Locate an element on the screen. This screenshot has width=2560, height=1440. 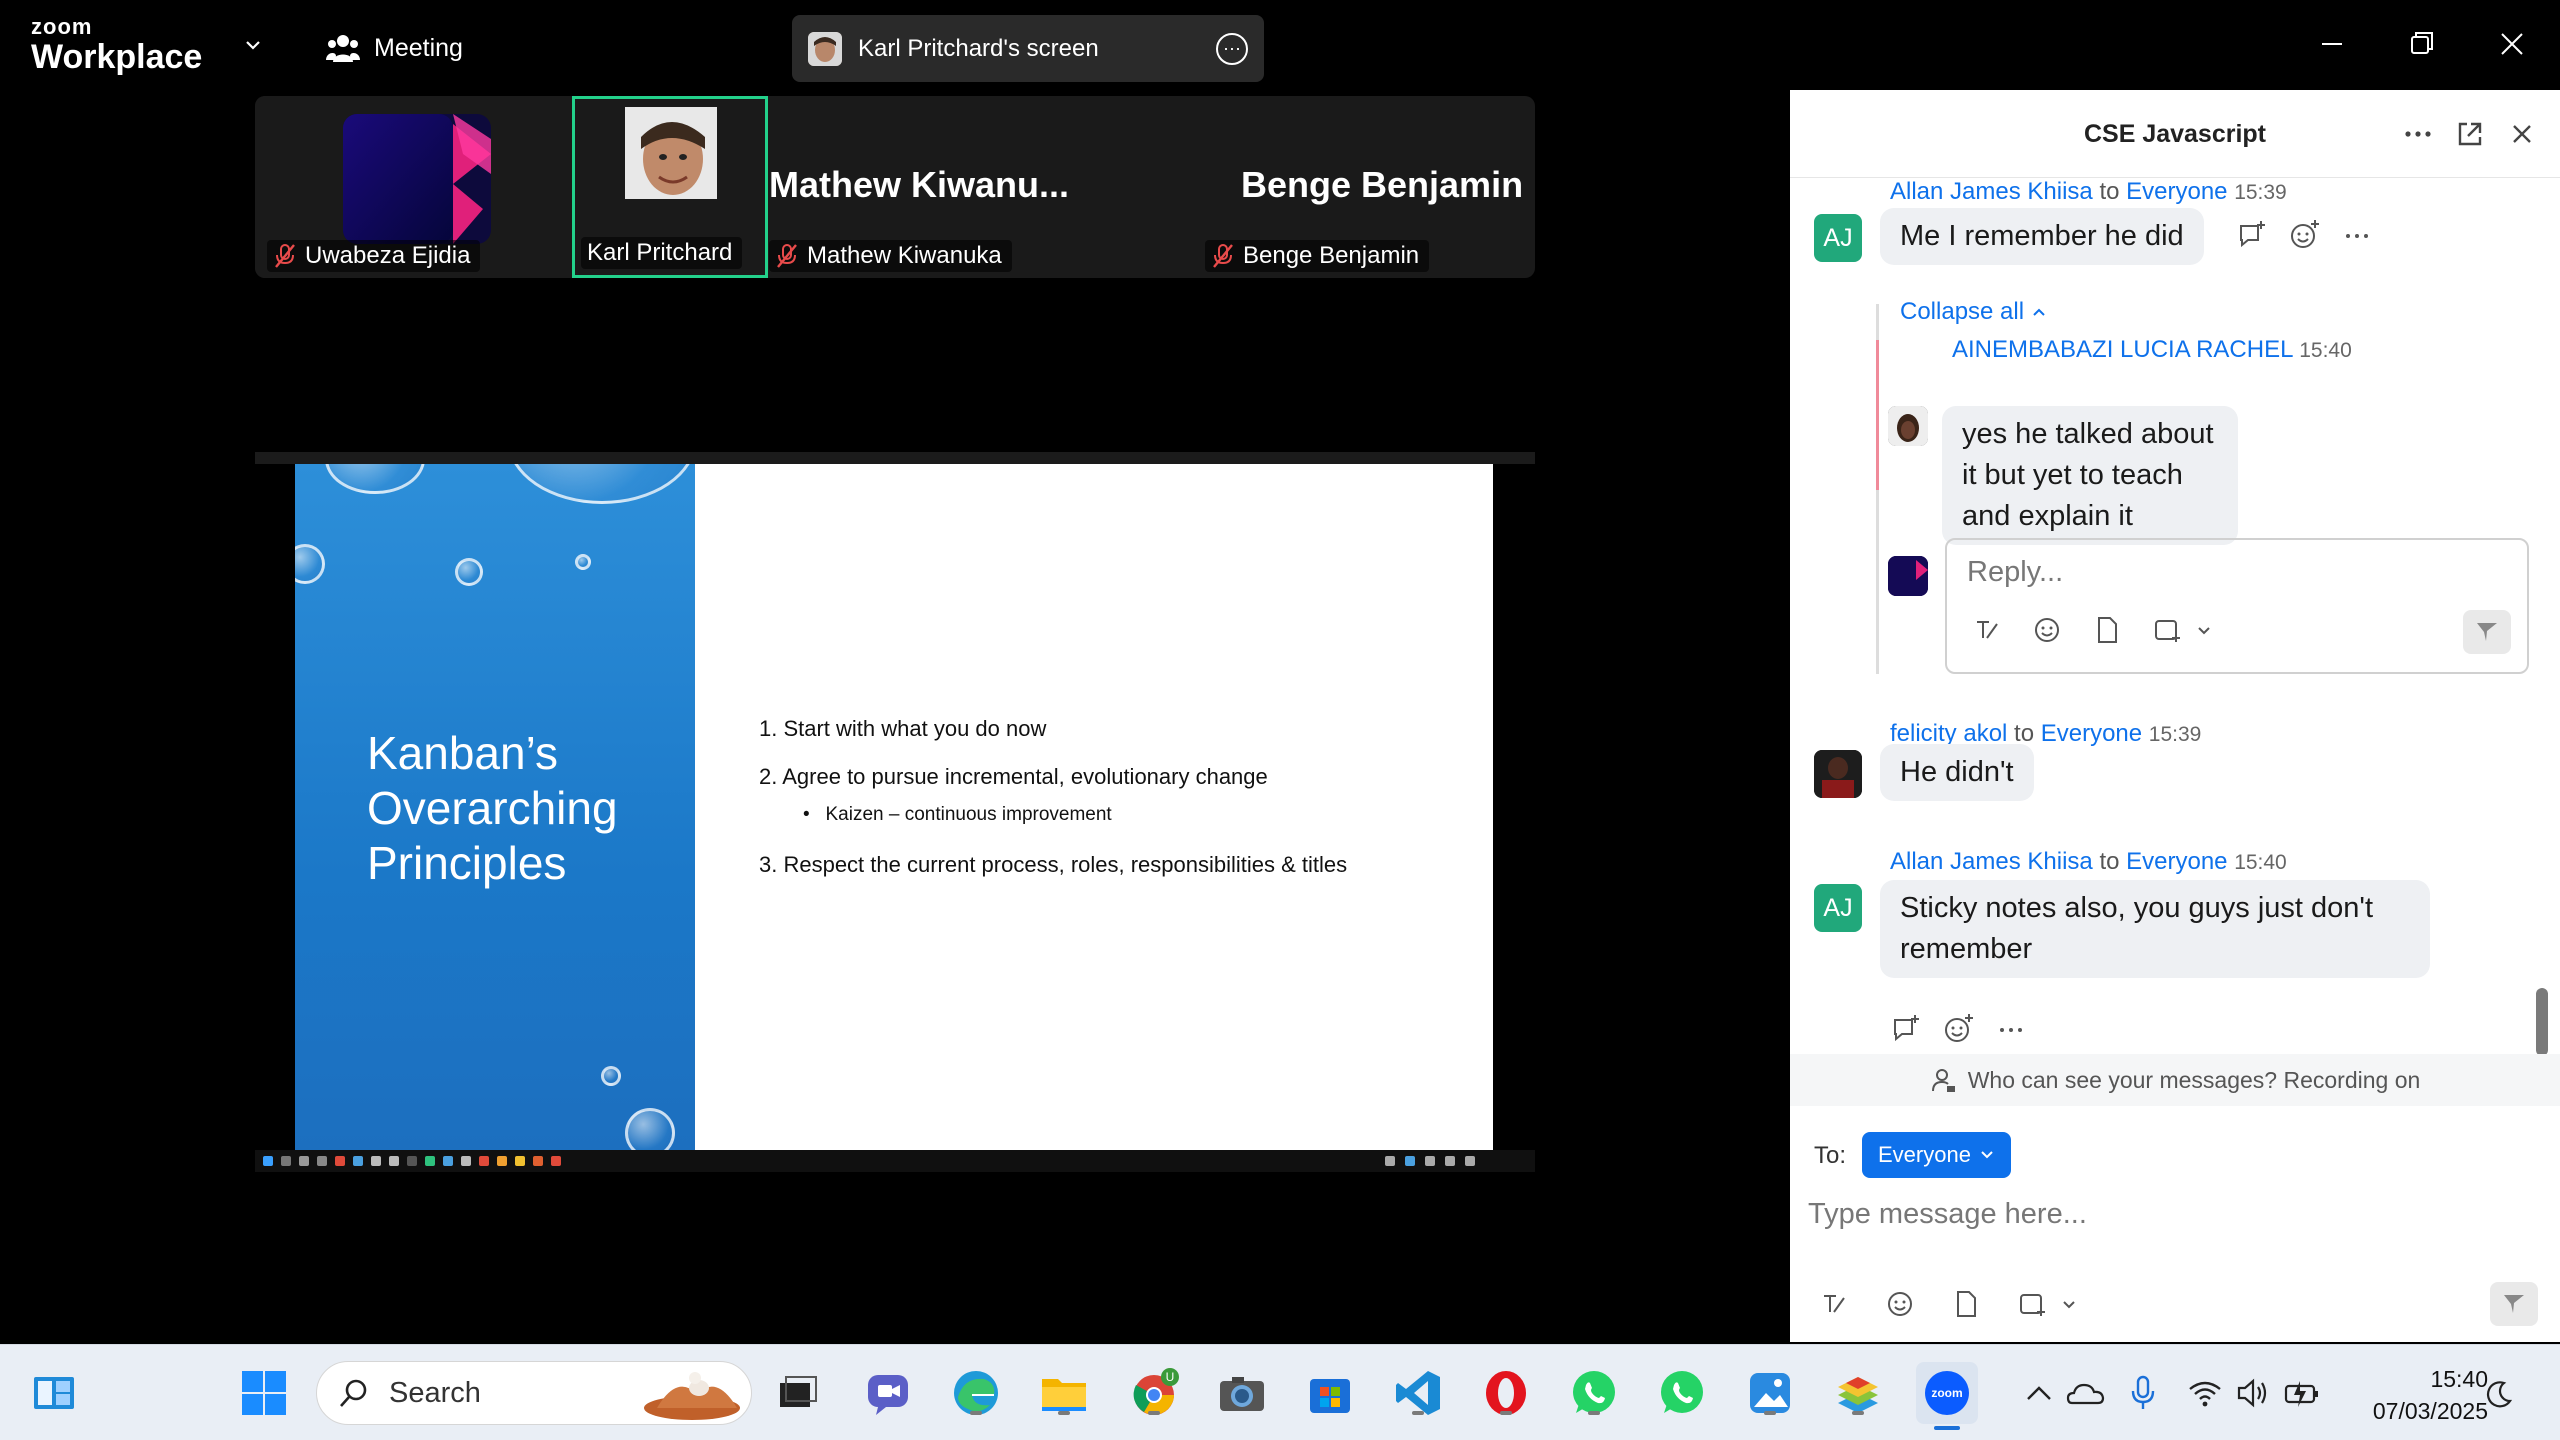
reply-toolbar is located at coordinates (2092, 630).